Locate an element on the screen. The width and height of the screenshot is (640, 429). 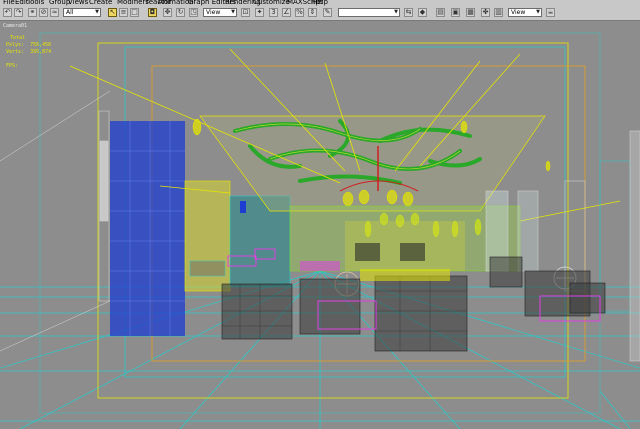
left-wall-panels is located at coordinates (55, 221).